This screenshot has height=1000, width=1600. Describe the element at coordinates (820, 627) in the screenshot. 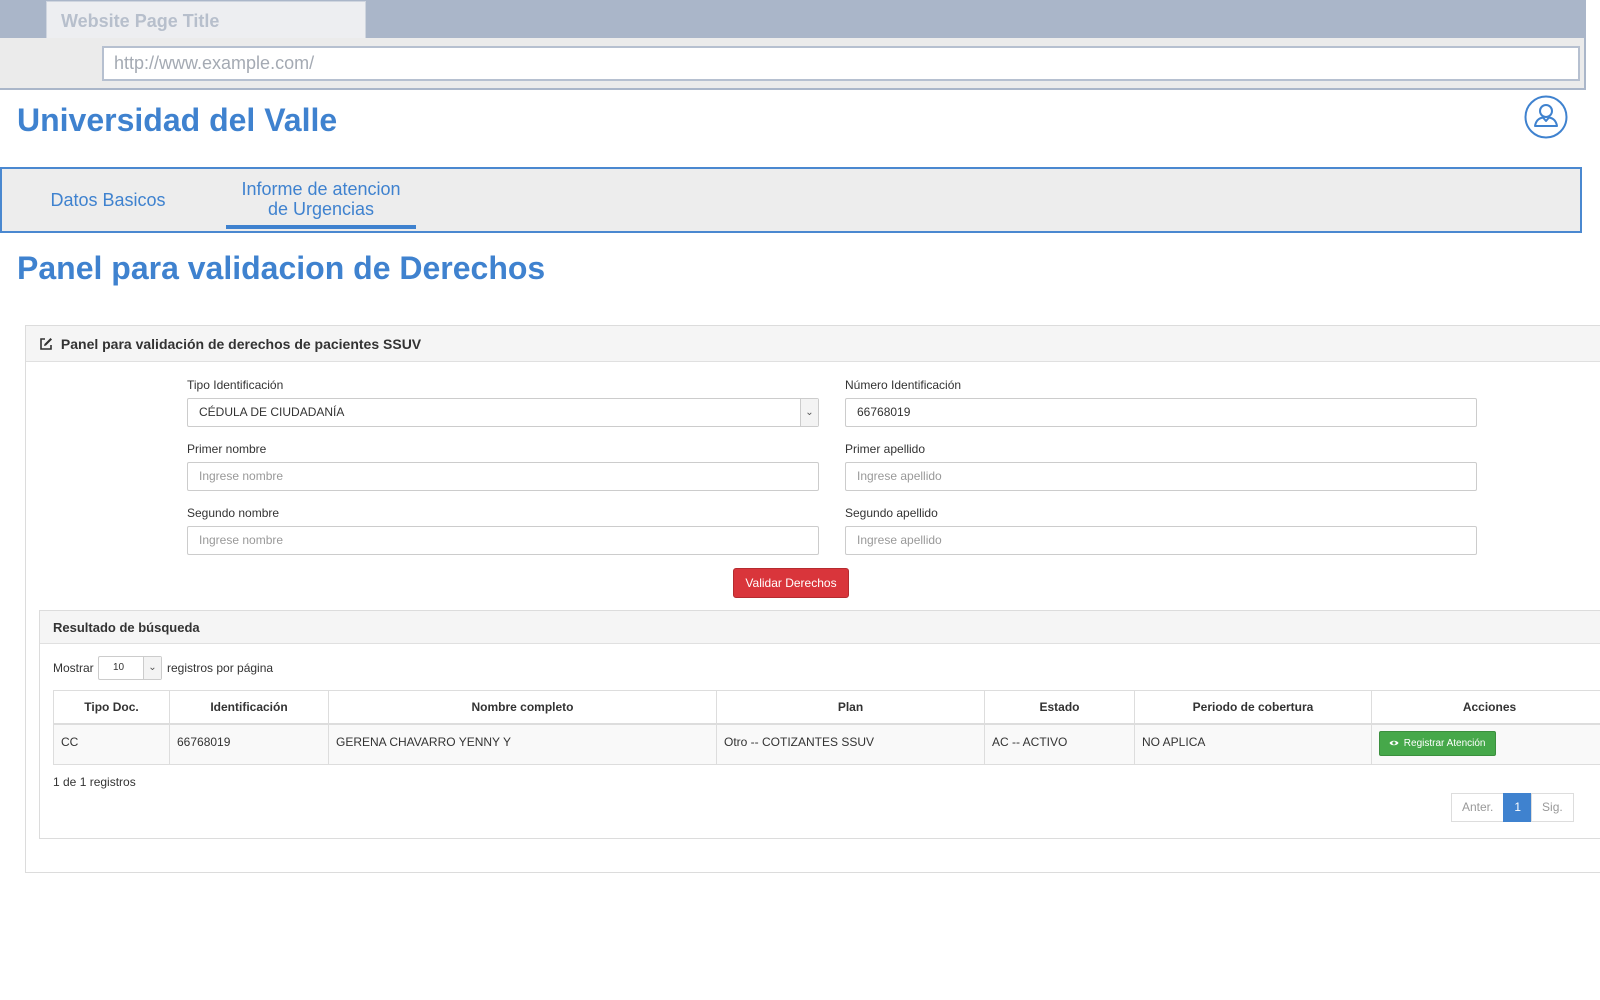

I see `results-heading: Resultado de búsqueda` at that location.